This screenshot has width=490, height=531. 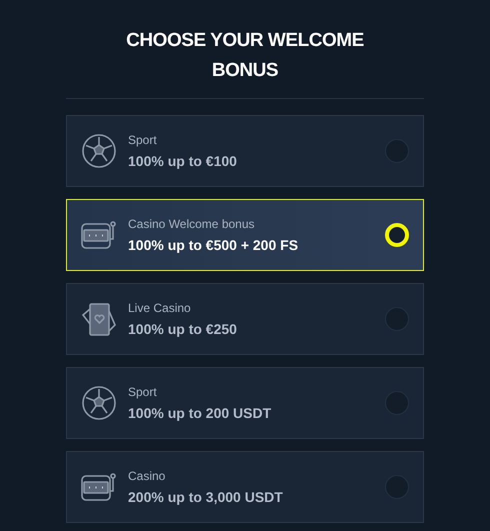 What do you see at coordinates (200, 413) in the screenshot?
I see `bonus-offer: 100% up to 200 USDT` at bounding box center [200, 413].